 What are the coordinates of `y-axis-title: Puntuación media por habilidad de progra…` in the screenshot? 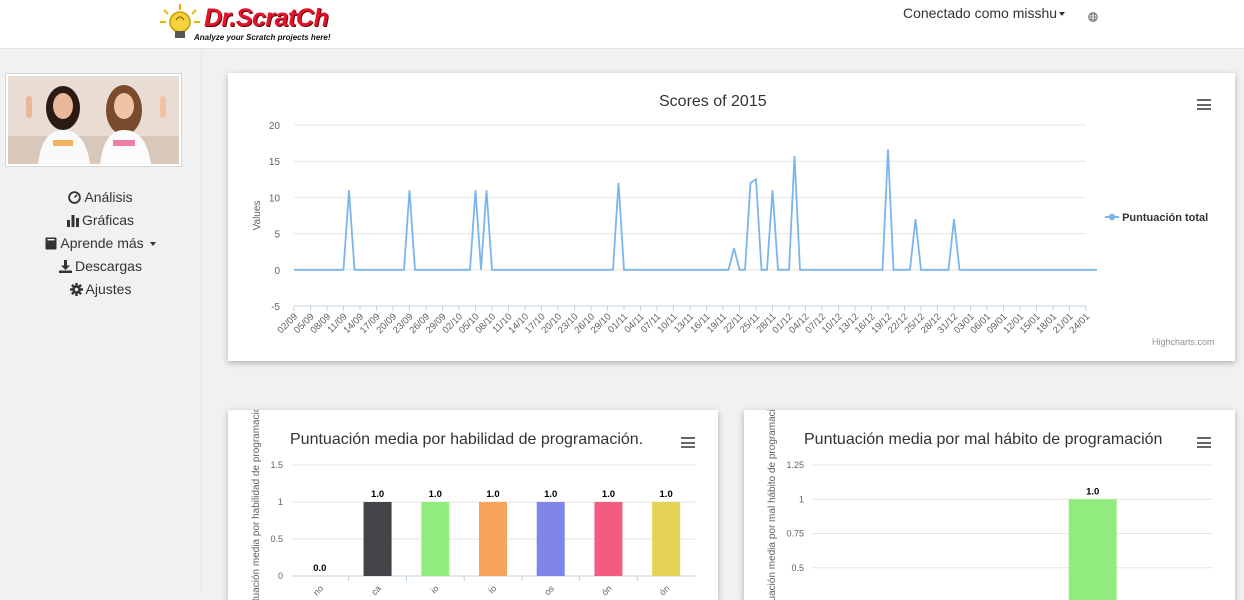 It's located at (256, 505).